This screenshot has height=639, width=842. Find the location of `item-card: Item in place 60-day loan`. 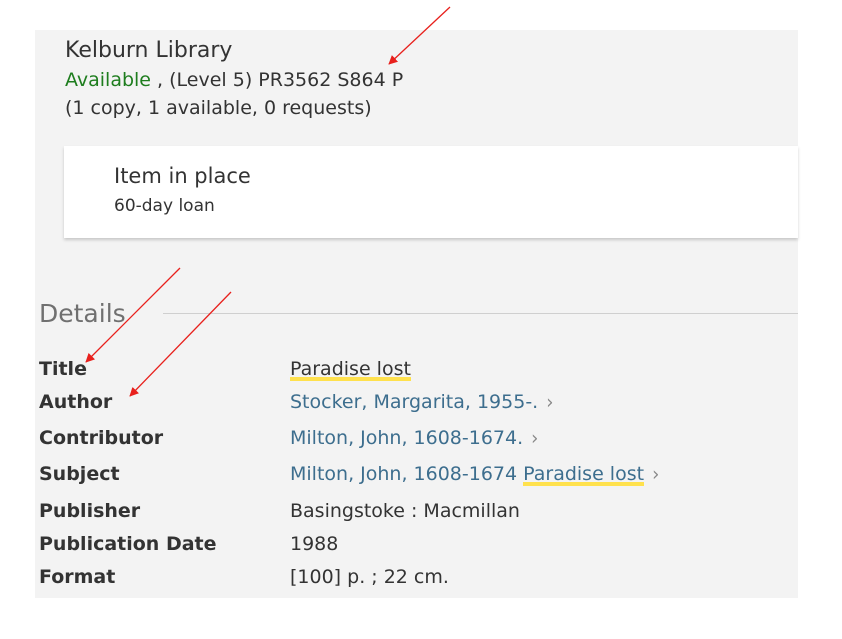

item-card: Item in place 60-day loan is located at coordinates (431, 192).